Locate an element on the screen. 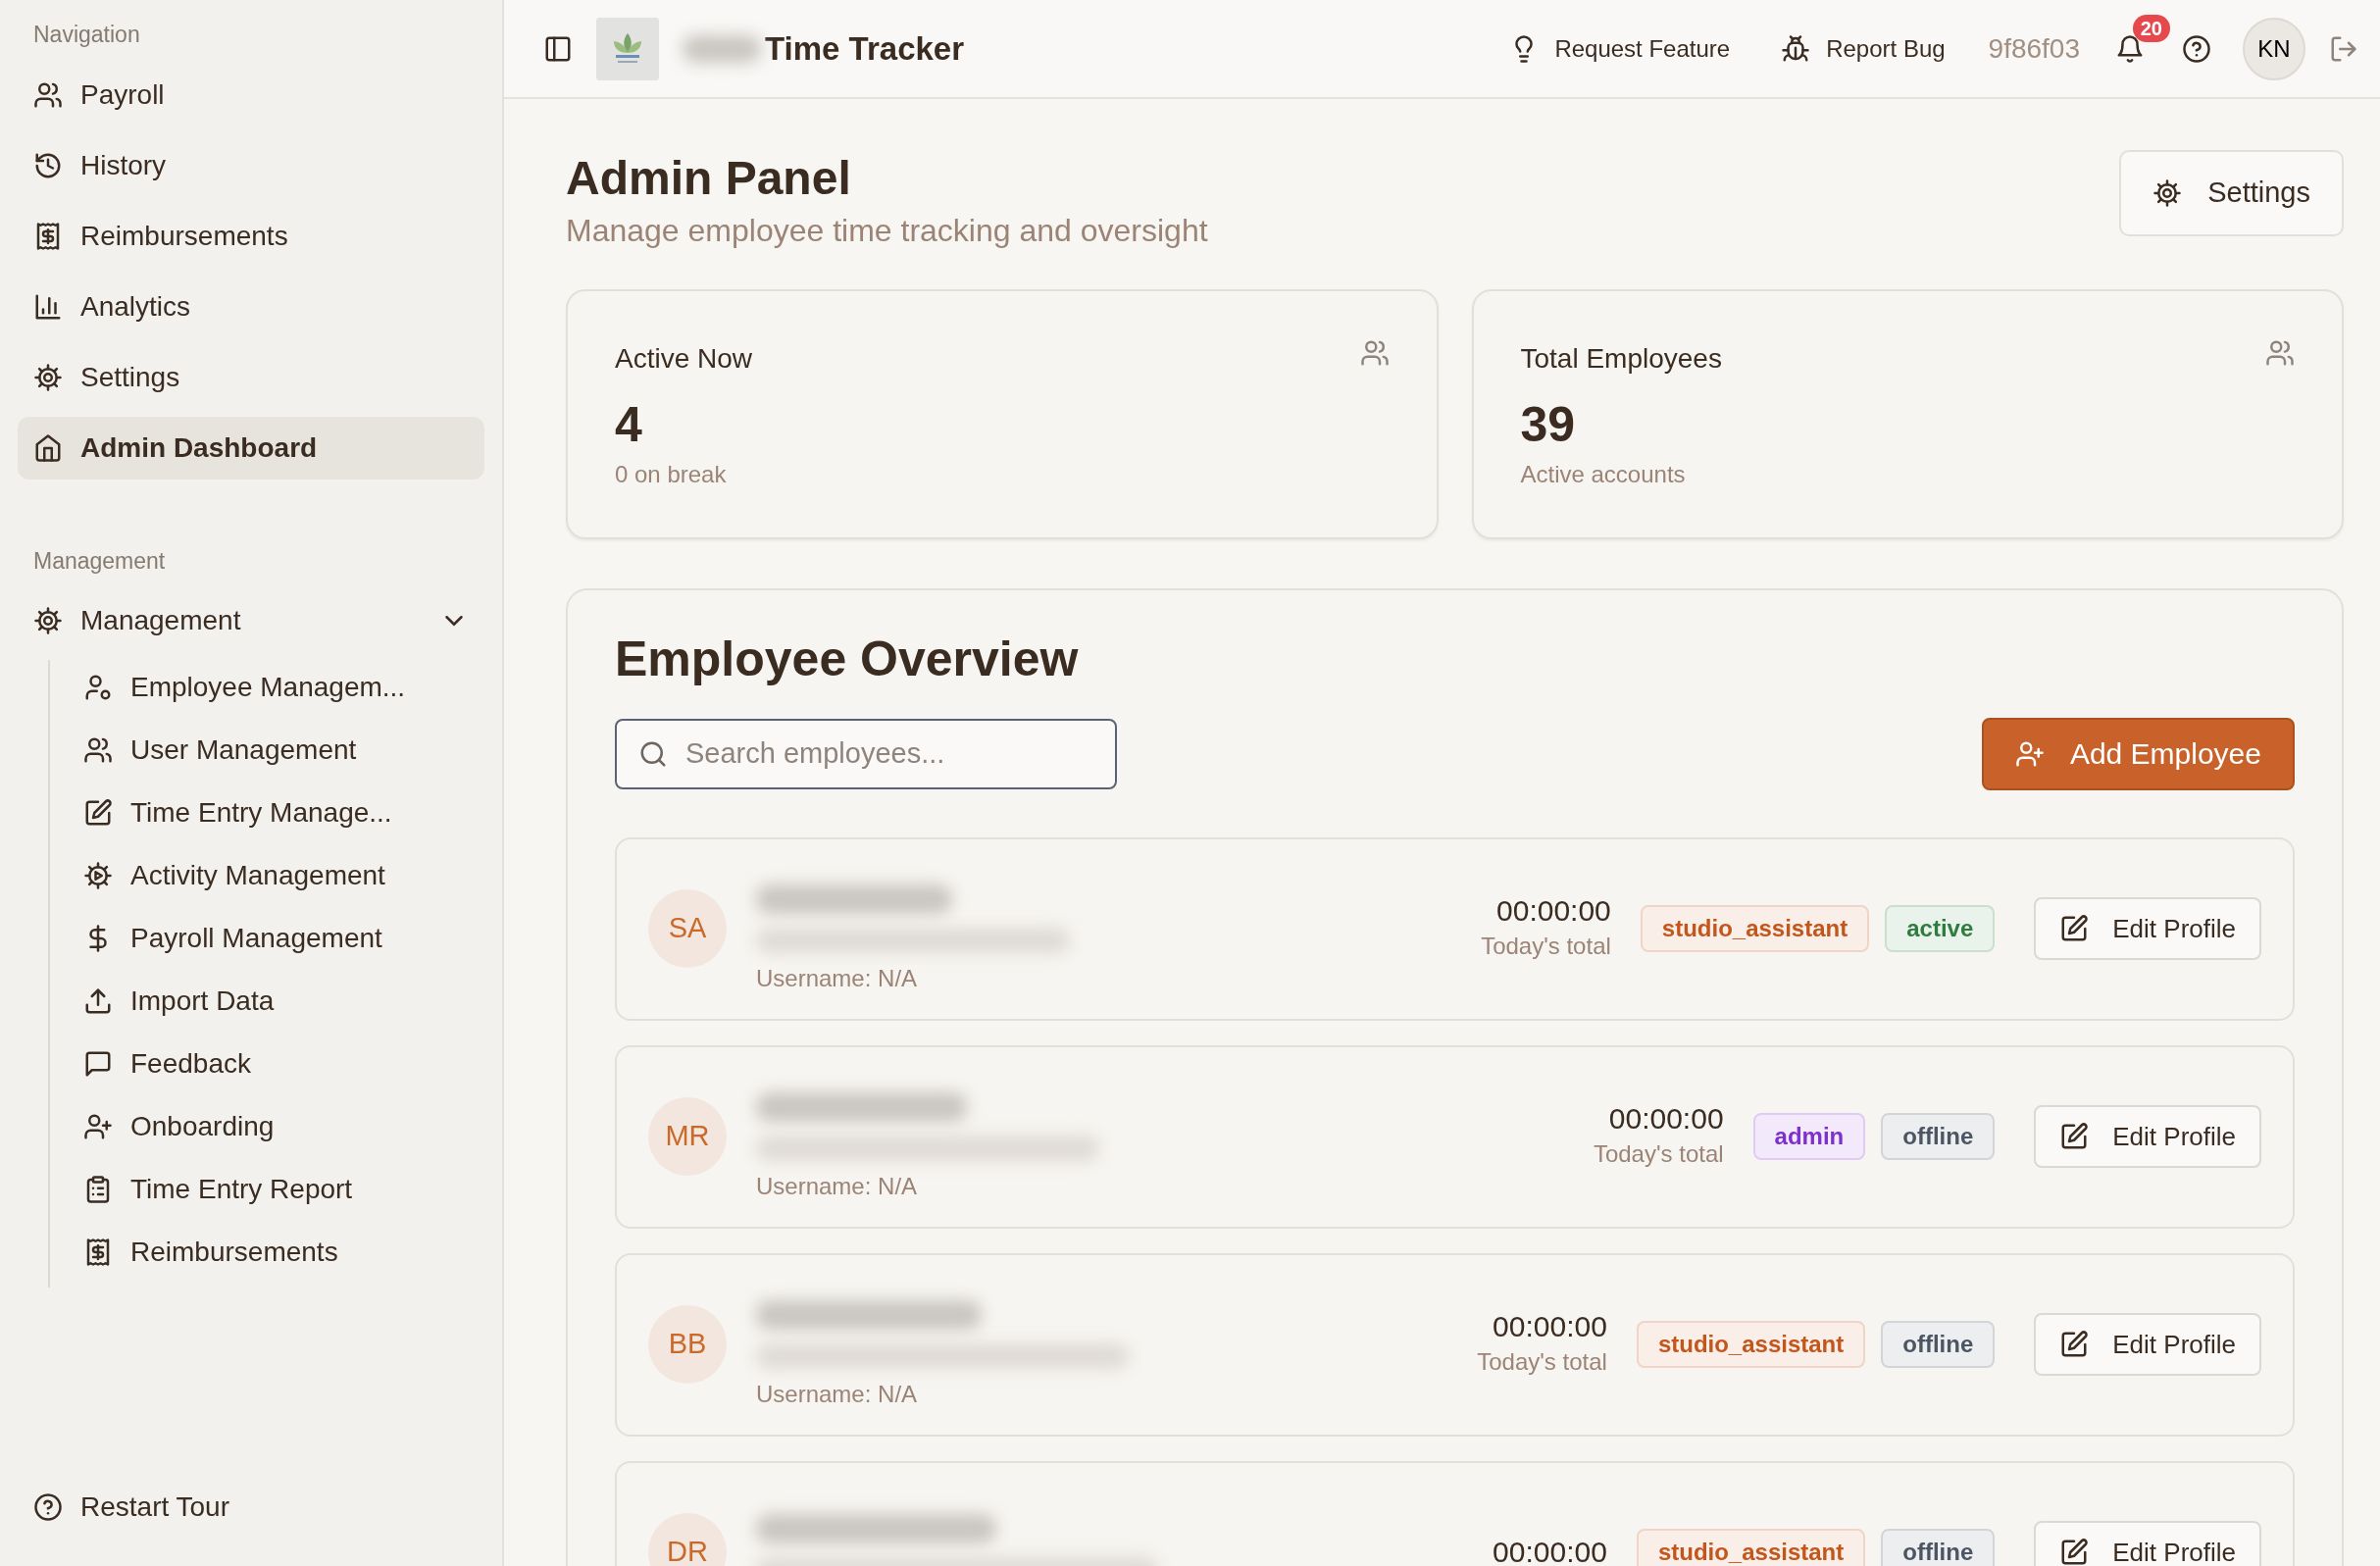 This screenshot has width=2380, height=1566. employee-avatar: MR is located at coordinates (687, 1137).